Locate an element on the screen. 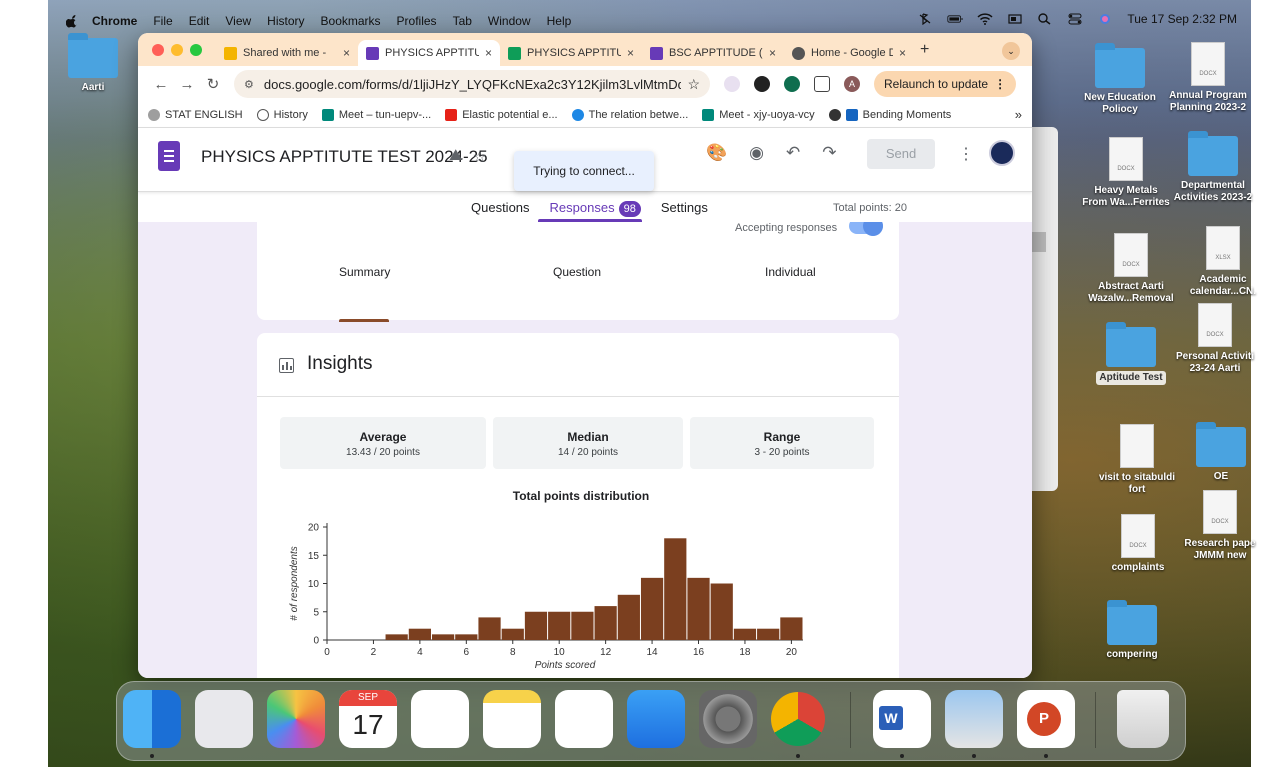 This screenshot has height=767, width=1285. desktop-doc-complaints: DOCX complaints is located at coordinates (1138, 544).